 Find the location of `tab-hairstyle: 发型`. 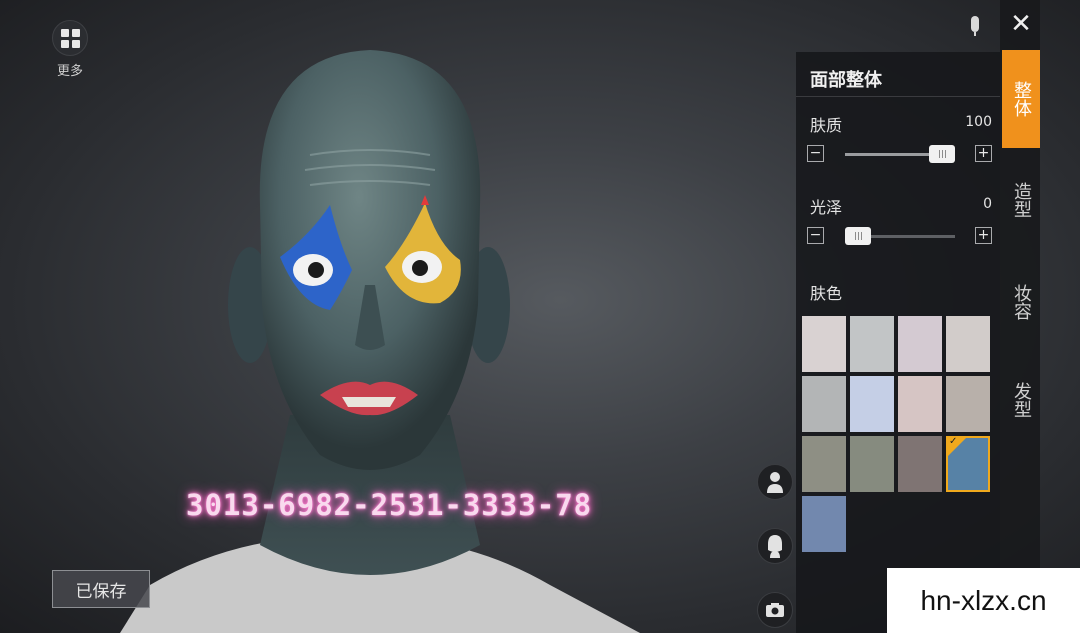

tab-hairstyle: 发型 is located at coordinates (1021, 400).